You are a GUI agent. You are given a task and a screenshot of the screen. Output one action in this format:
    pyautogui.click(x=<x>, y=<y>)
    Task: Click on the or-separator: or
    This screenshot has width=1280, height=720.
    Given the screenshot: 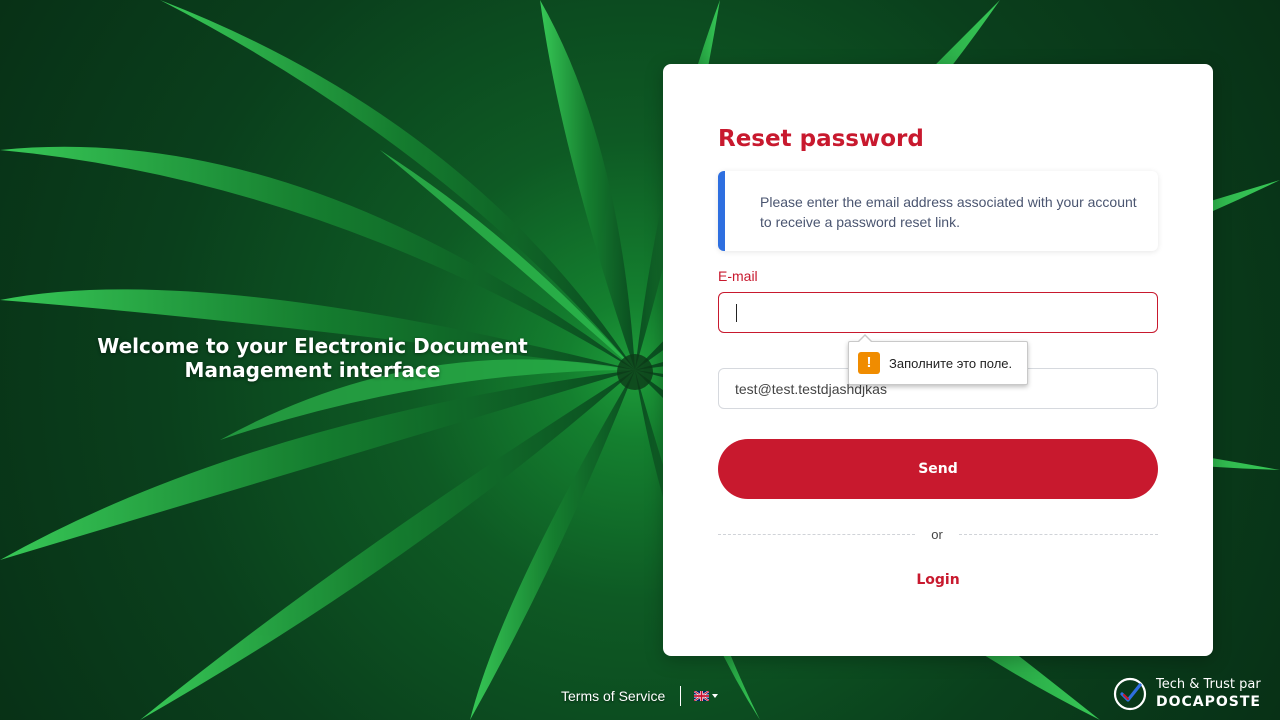 What is the action you would take?
    pyautogui.click(x=937, y=534)
    